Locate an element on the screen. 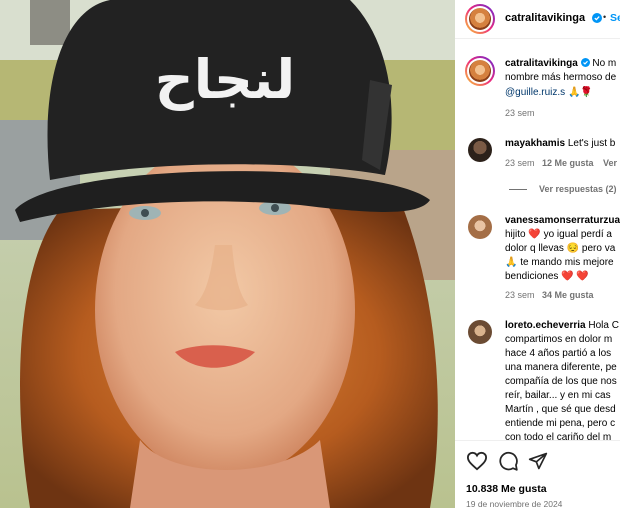  comment-2-likes: 34 Me gusta is located at coordinates (568, 295).